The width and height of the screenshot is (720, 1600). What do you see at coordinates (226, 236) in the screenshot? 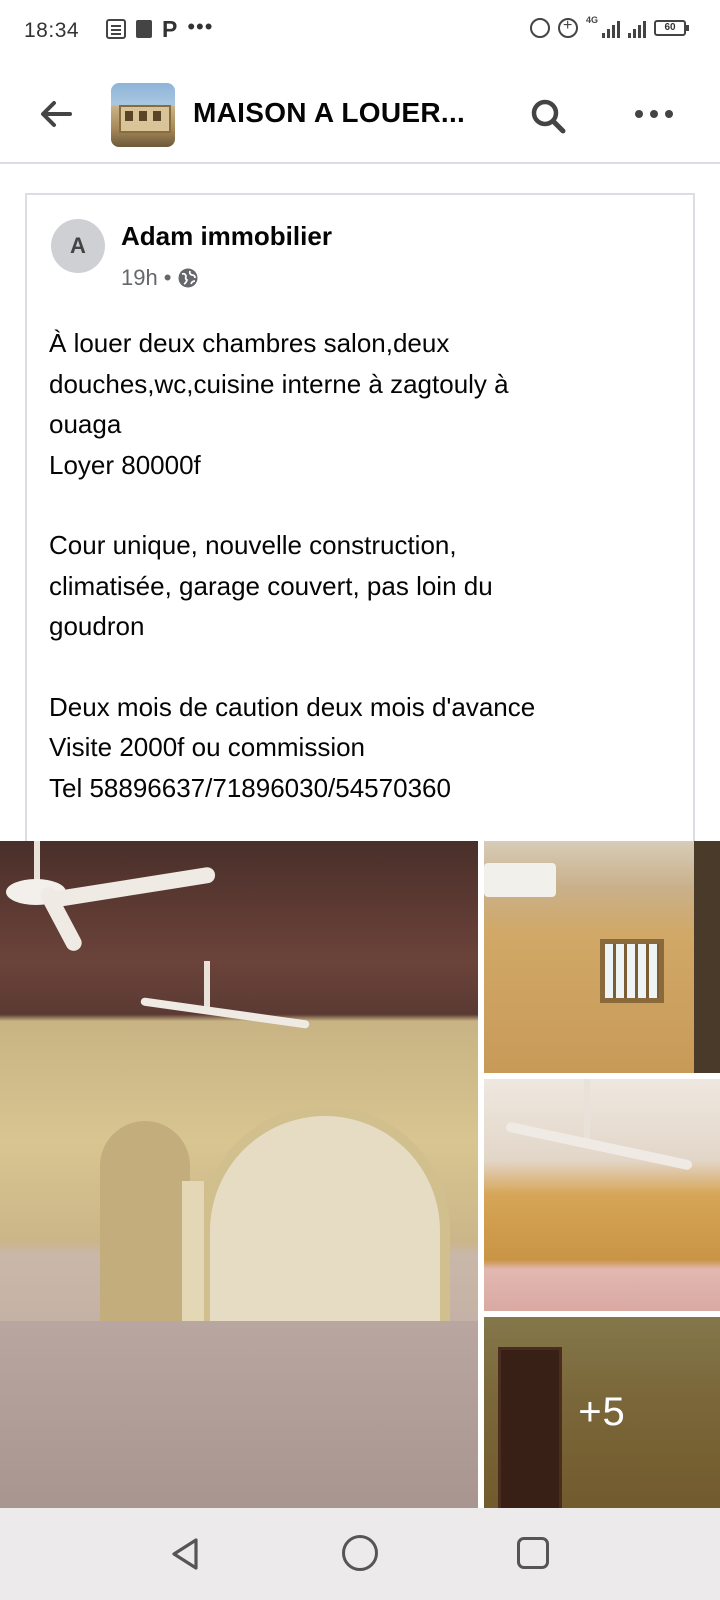
I see `post-author: Adam immobilier` at bounding box center [226, 236].